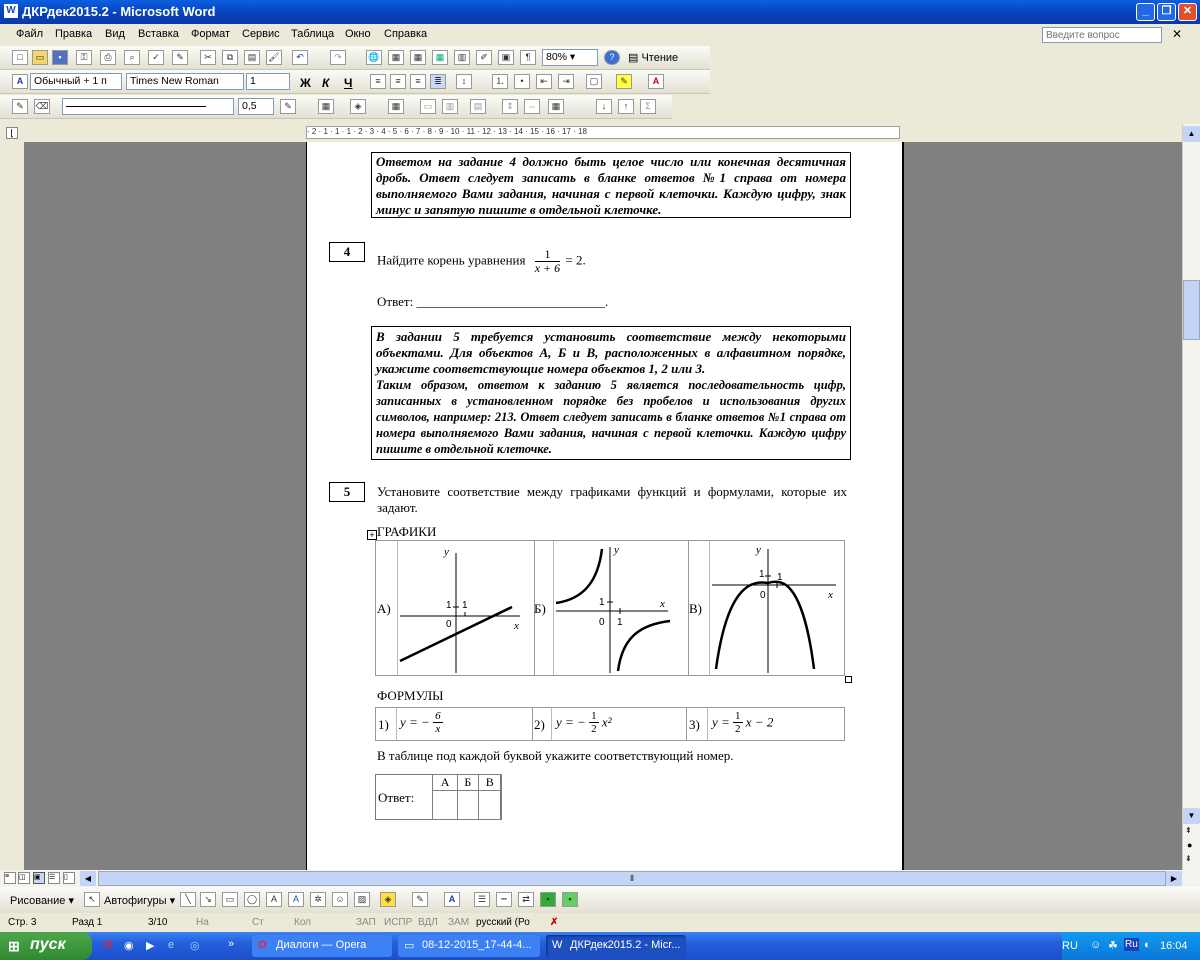 The image size is (1200, 960). What do you see at coordinates (506, 57) in the screenshot?
I see `document-map-icon: ▣` at bounding box center [506, 57].